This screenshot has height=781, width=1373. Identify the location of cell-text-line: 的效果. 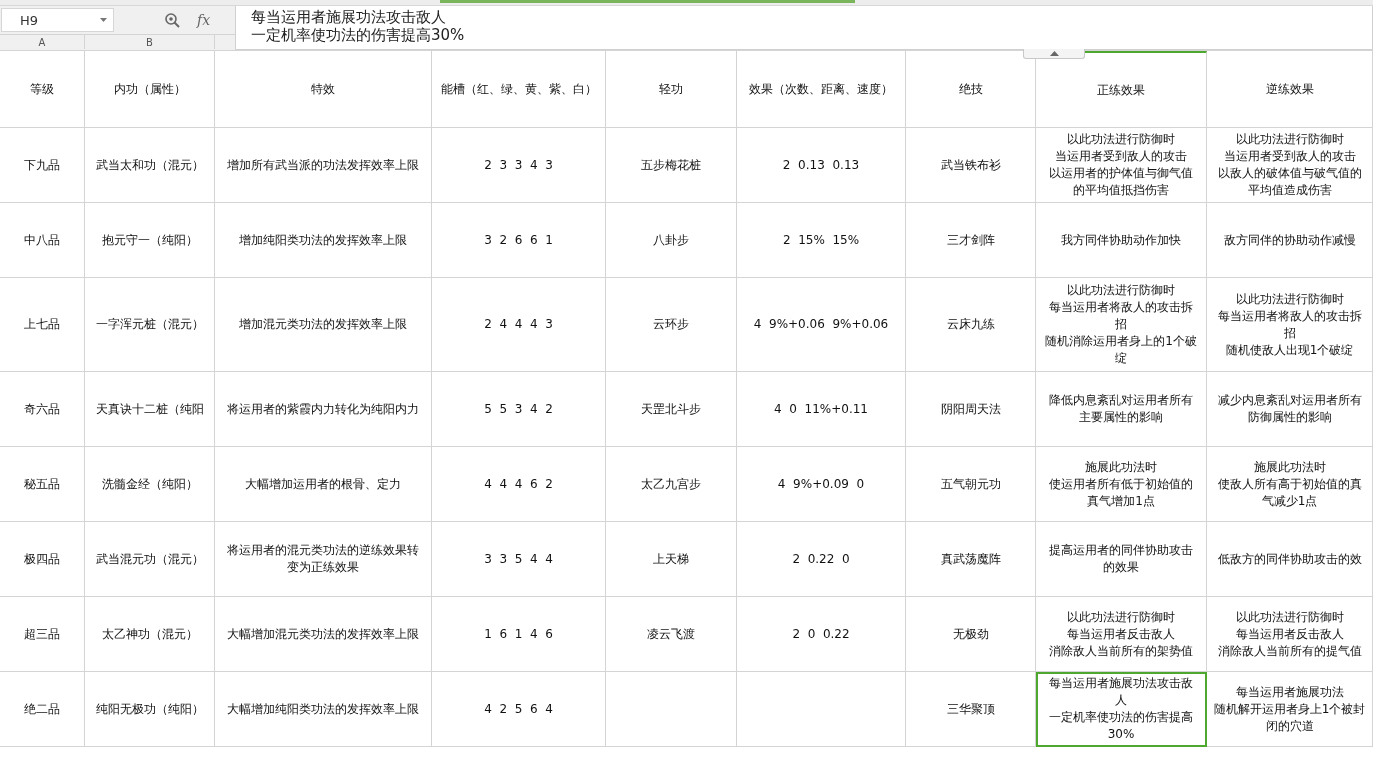
(1121, 567).